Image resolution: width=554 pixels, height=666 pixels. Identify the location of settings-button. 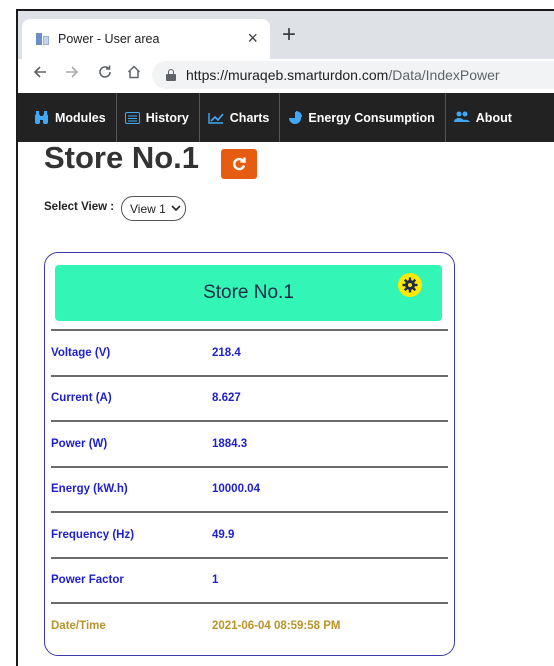
(410, 285).